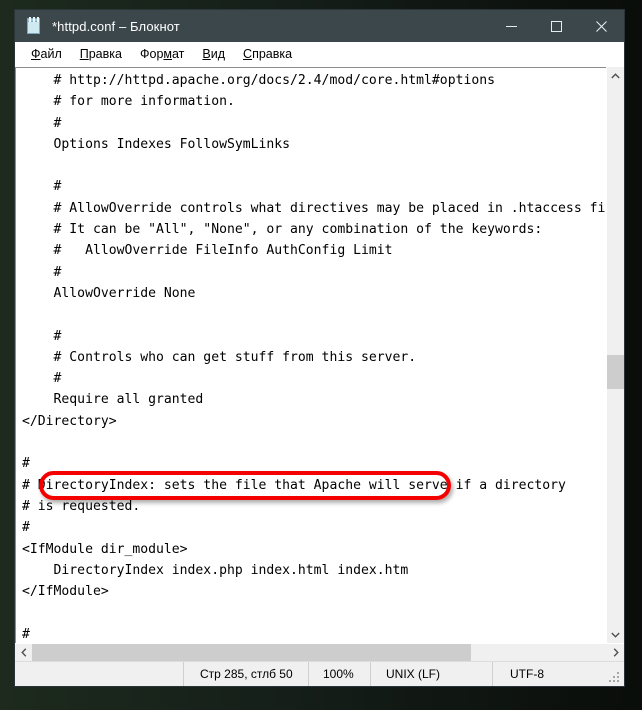 This screenshot has height=710, width=642. What do you see at coordinates (36, 54) in the screenshot?
I see `menu-file-accel: Ф` at bounding box center [36, 54].